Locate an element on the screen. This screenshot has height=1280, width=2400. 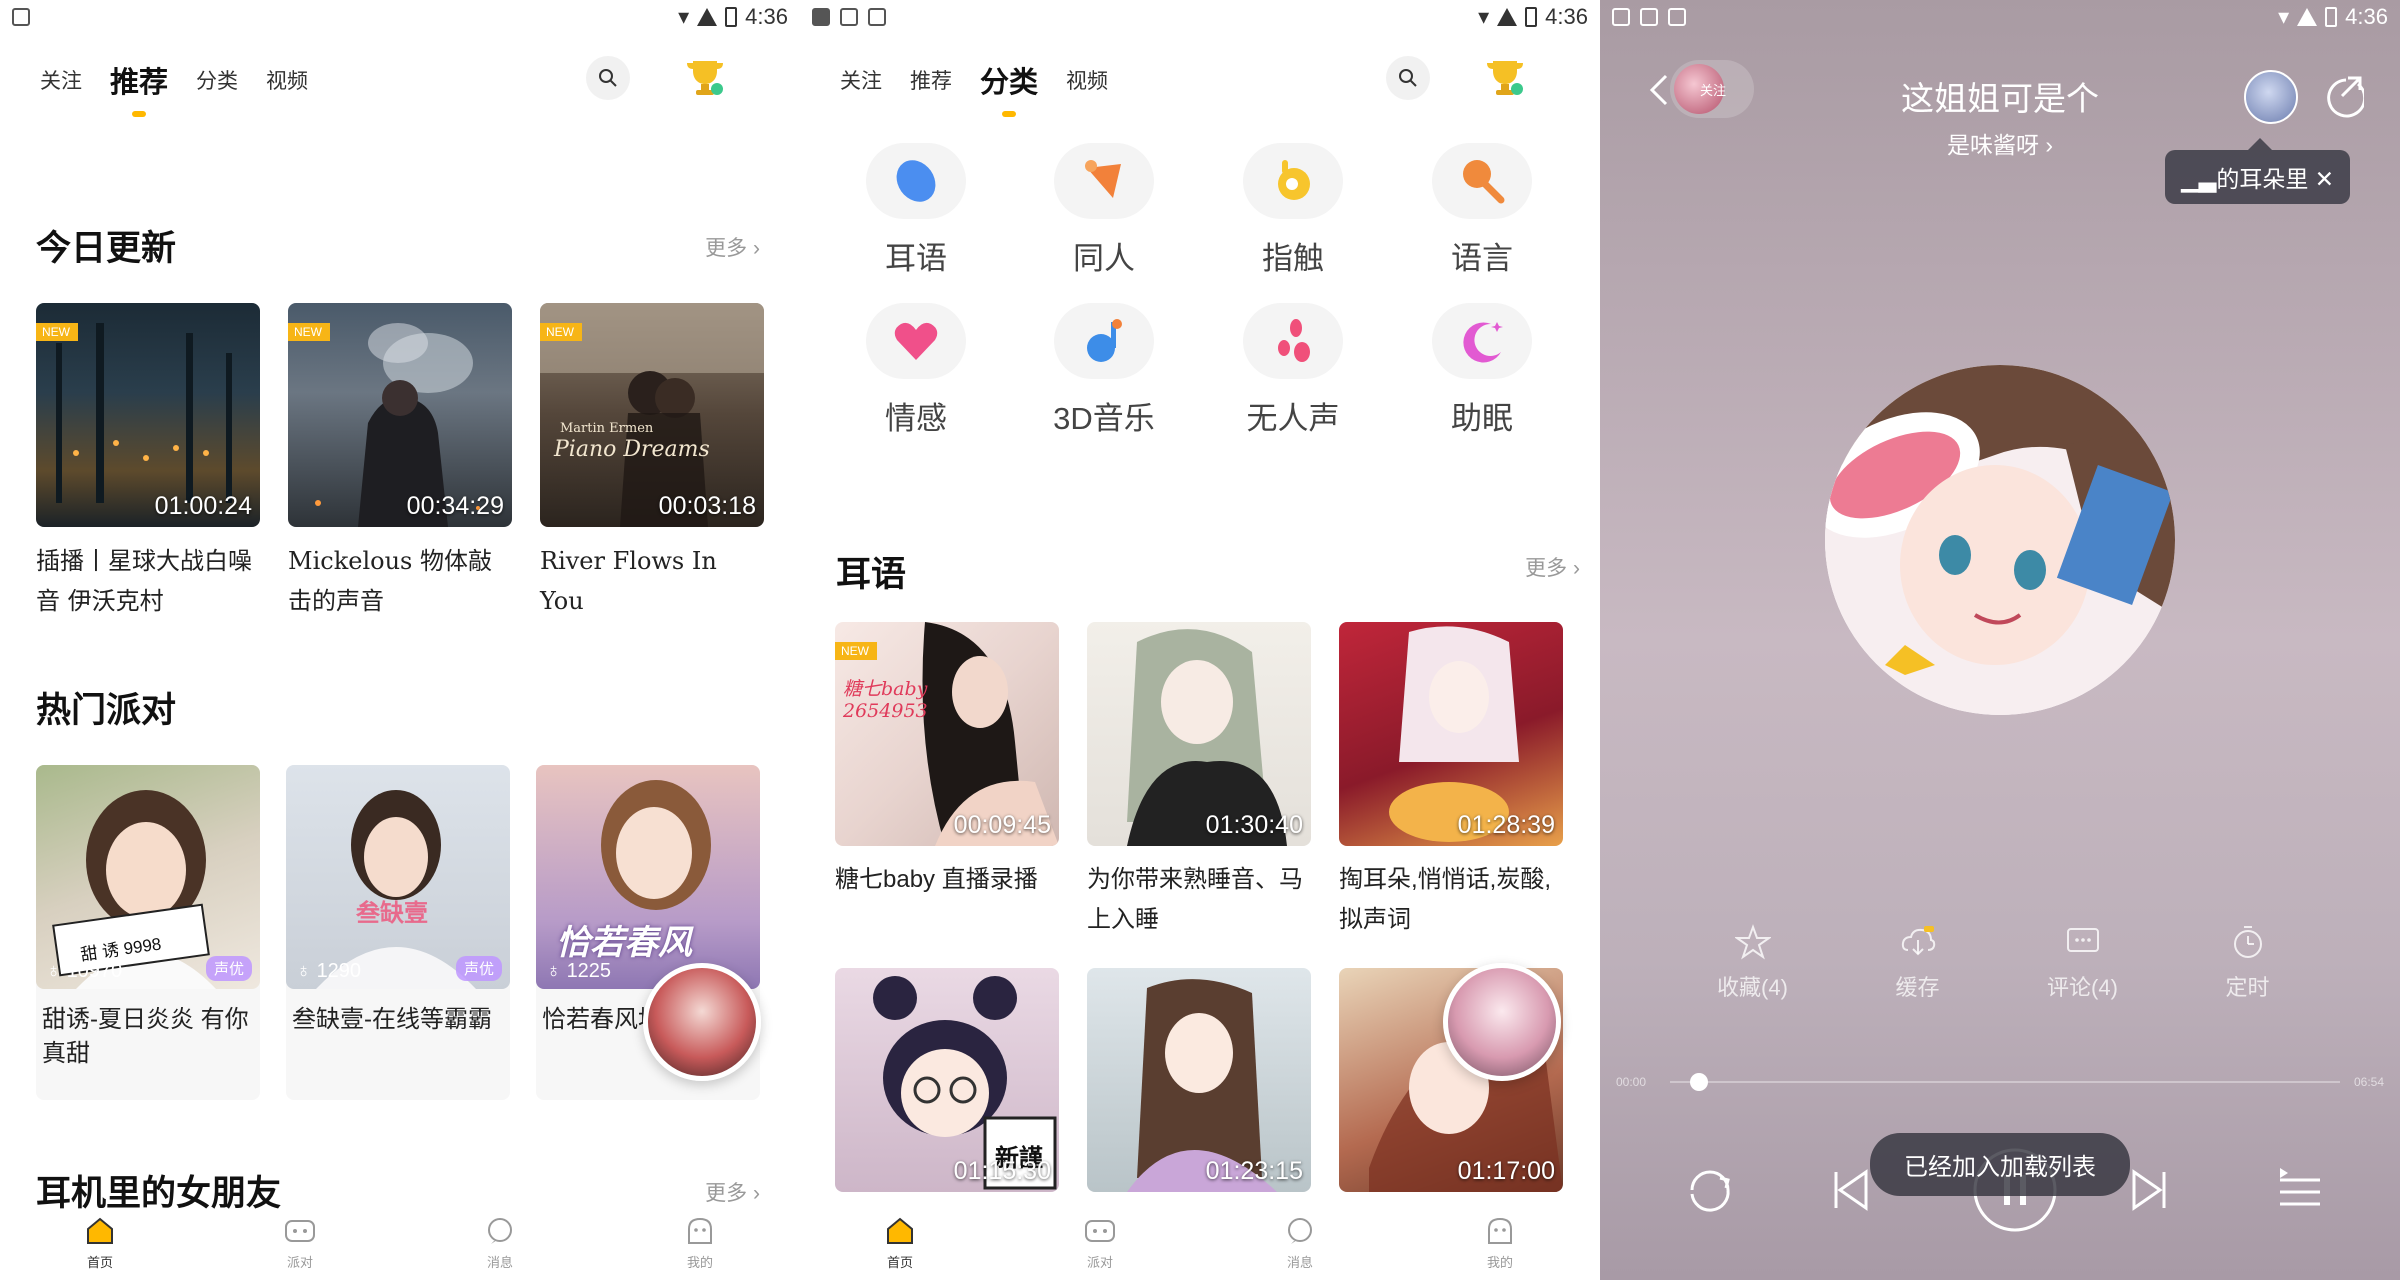
action-label: 评论(4) is located at coordinates (2082, 987).